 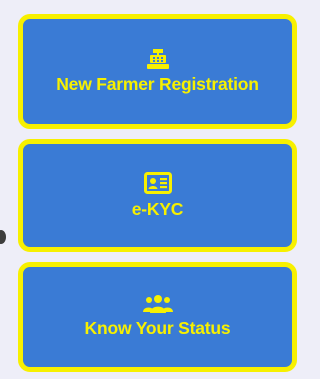 What do you see at coordinates (3, 237) in the screenshot?
I see `side-handle-dot` at bounding box center [3, 237].